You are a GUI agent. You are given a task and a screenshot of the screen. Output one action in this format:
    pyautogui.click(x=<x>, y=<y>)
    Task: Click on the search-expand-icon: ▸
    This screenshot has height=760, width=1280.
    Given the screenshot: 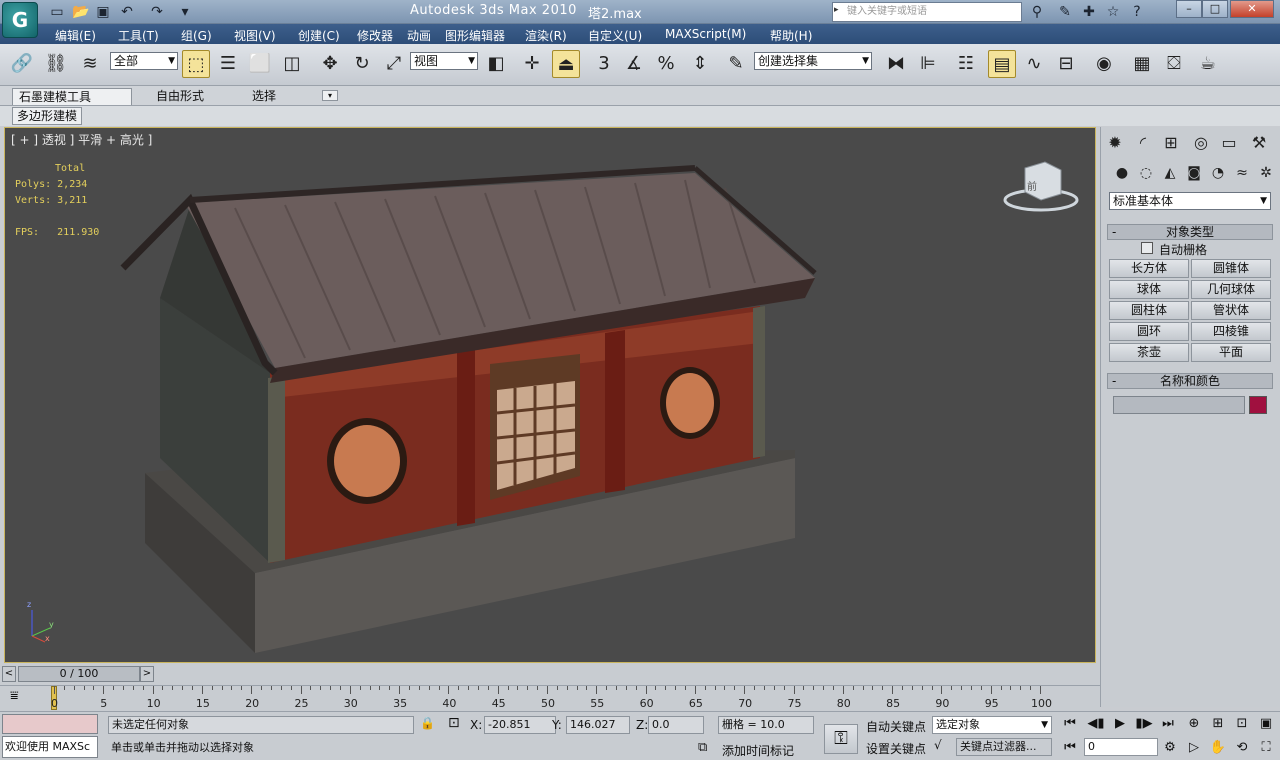 What is the action you would take?
    pyautogui.click(x=836, y=10)
    